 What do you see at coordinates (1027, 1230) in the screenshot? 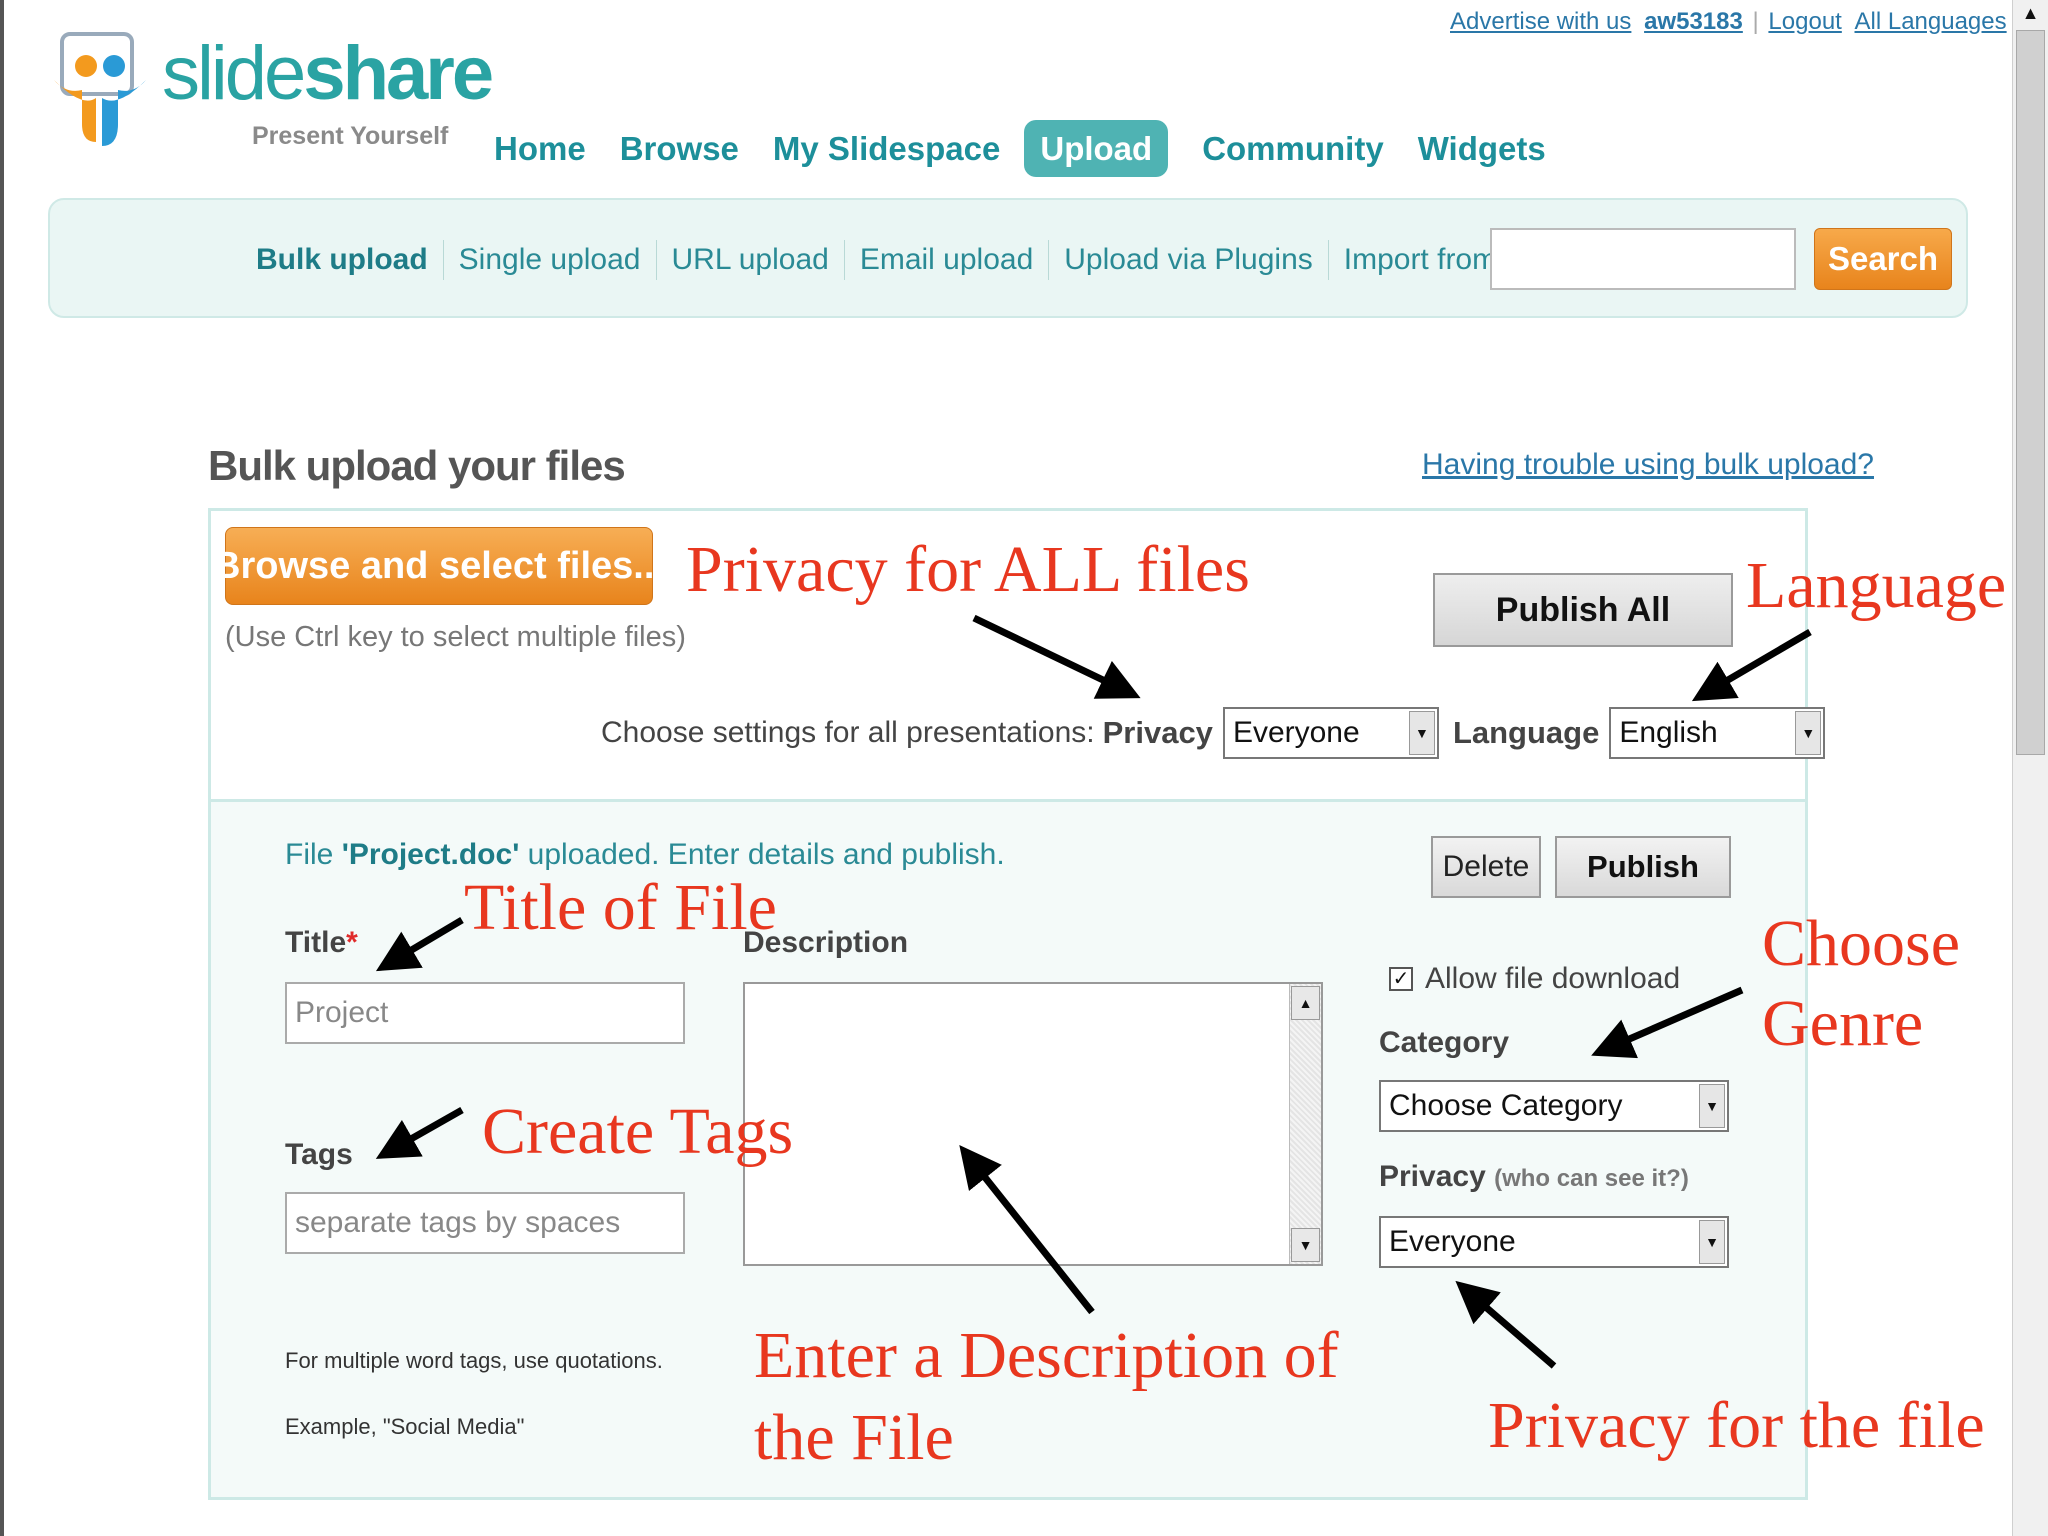
I see `arrow-description` at bounding box center [1027, 1230].